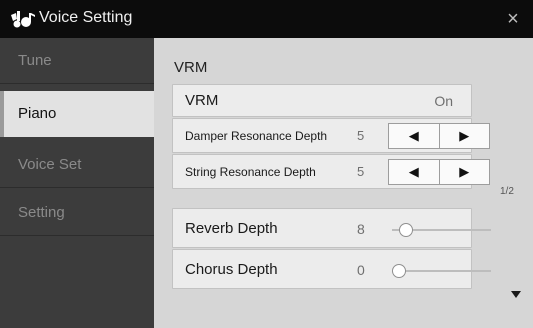 This screenshot has width=533, height=328. What do you see at coordinates (406, 230) in the screenshot?
I see `reverb-slider-thumb` at bounding box center [406, 230].